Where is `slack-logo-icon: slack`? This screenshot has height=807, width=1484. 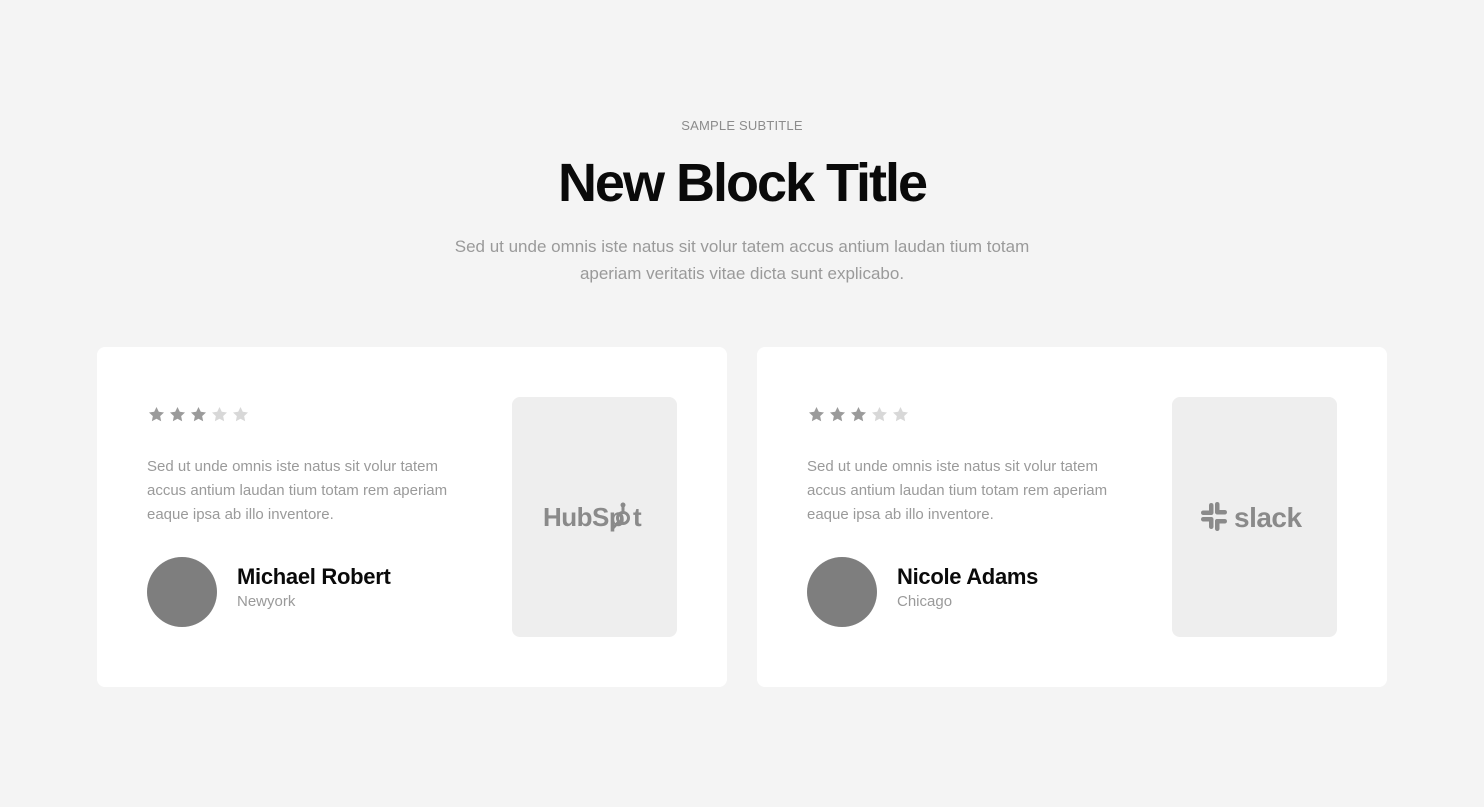
slack-logo-icon: slack is located at coordinates (1251, 517).